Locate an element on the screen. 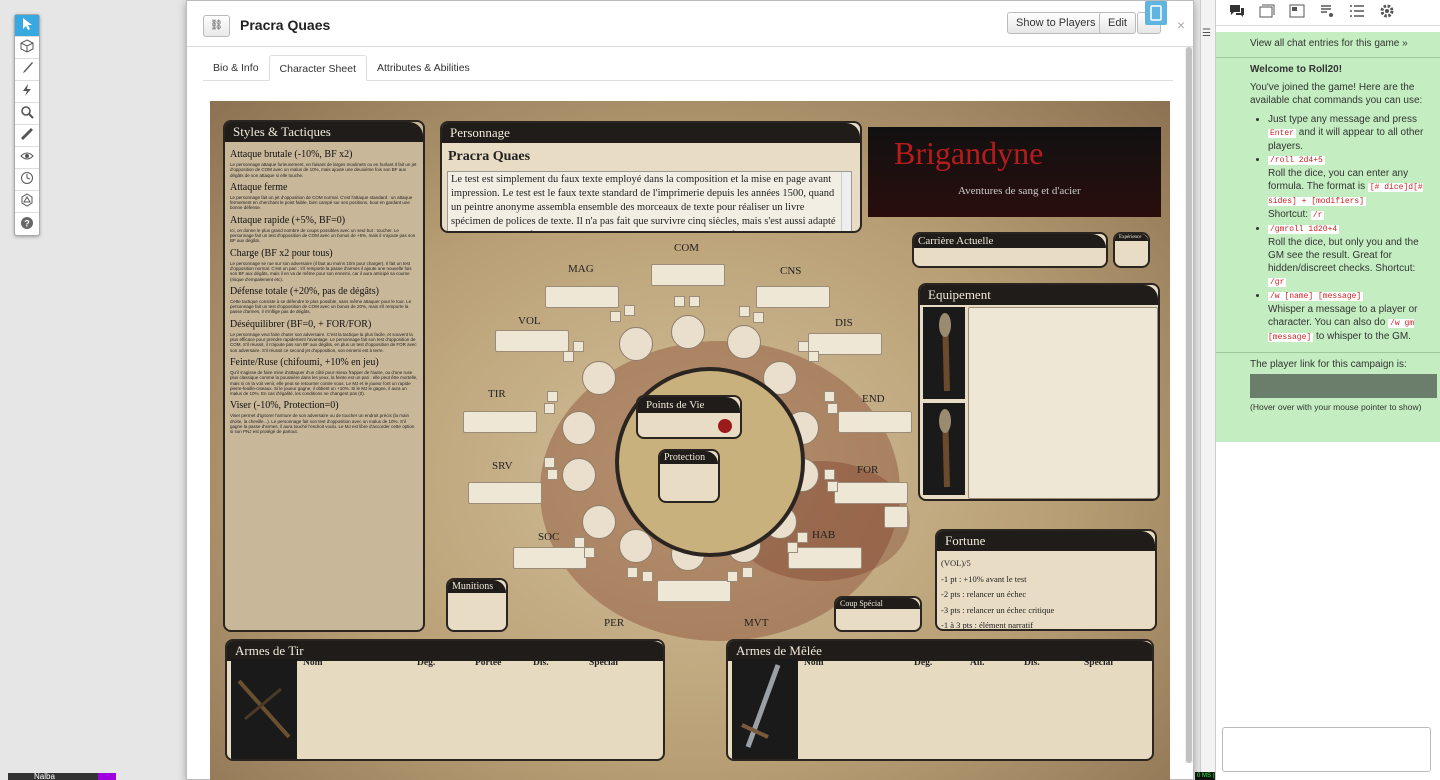  stat-input-srv is located at coordinates (505, 493).